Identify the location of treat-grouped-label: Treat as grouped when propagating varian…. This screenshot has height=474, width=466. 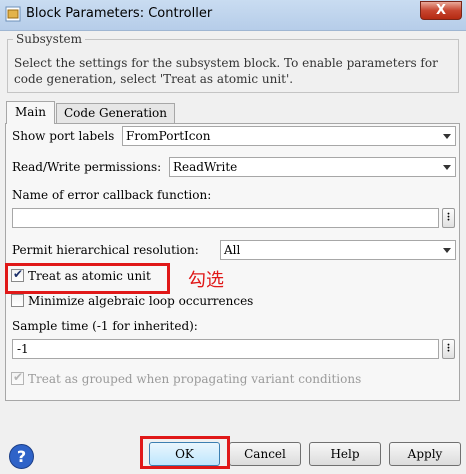
(195, 379).